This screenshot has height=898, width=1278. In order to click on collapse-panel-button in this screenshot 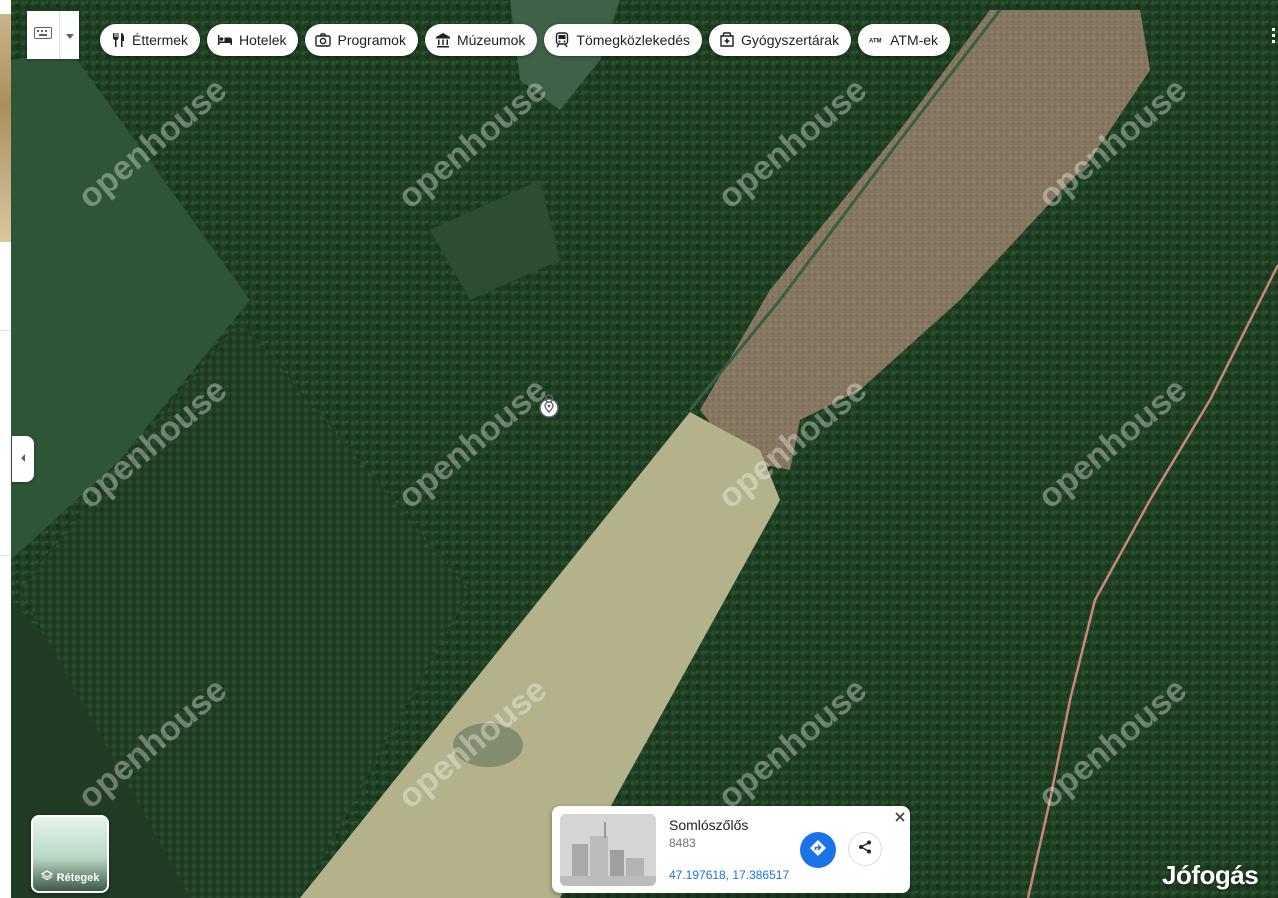, I will do `click(23, 459)`.